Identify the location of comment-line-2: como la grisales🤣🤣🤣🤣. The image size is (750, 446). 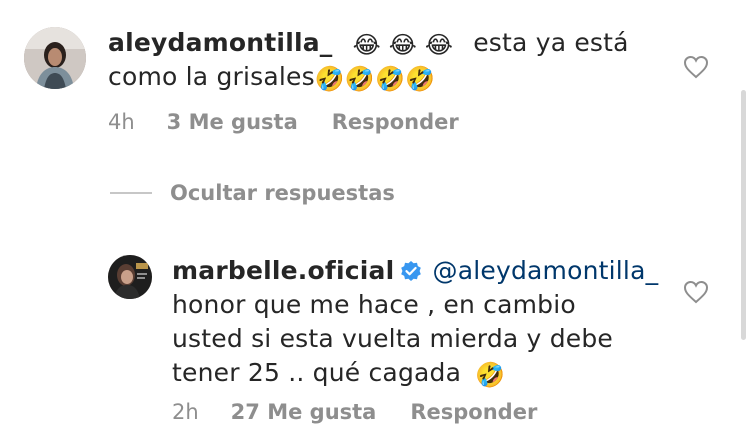
(388, 77).